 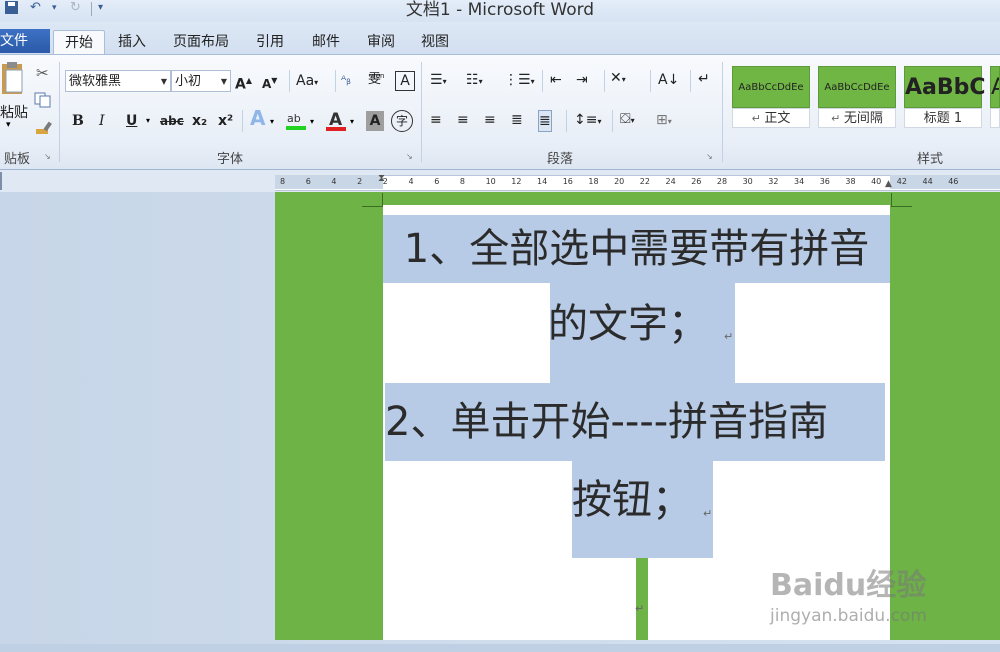 What do you see at coordinates (438, 80) in the screenshot?
I see `bullets-icon: ☰▾` at bounding box center [438, 80].